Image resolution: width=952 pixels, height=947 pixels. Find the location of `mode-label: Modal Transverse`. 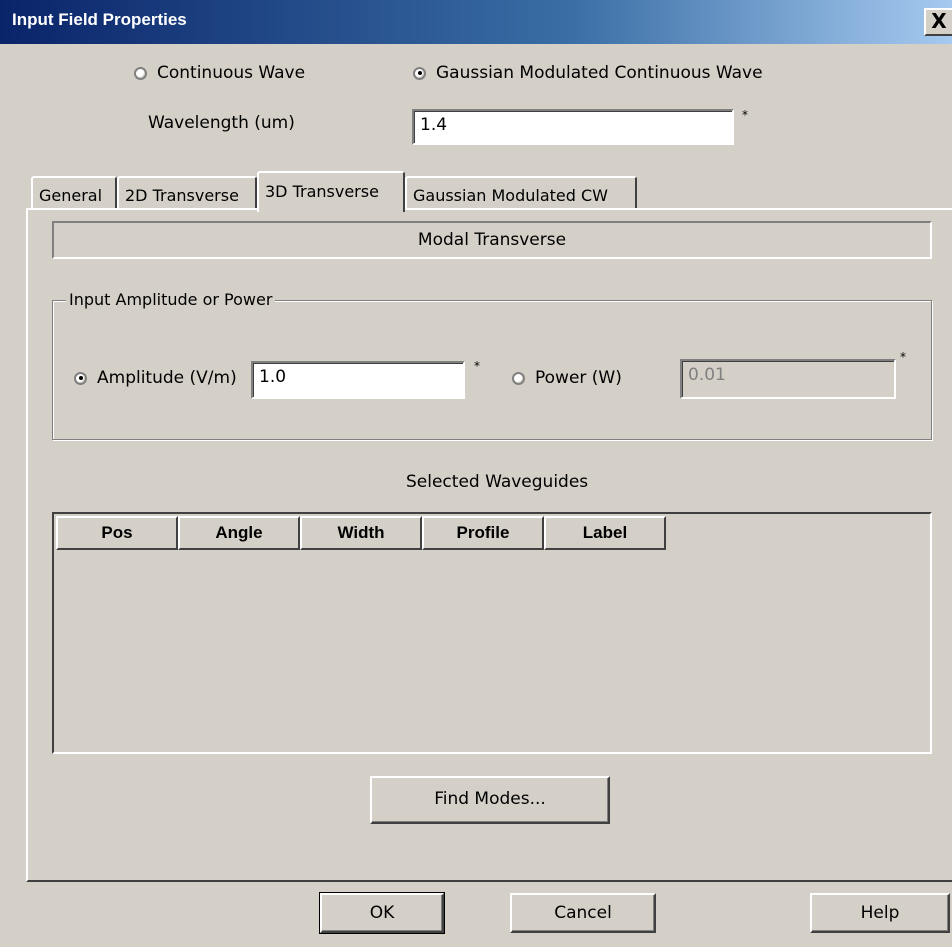

mode-label: Modal Transverse is located at coordinates (492, 240).